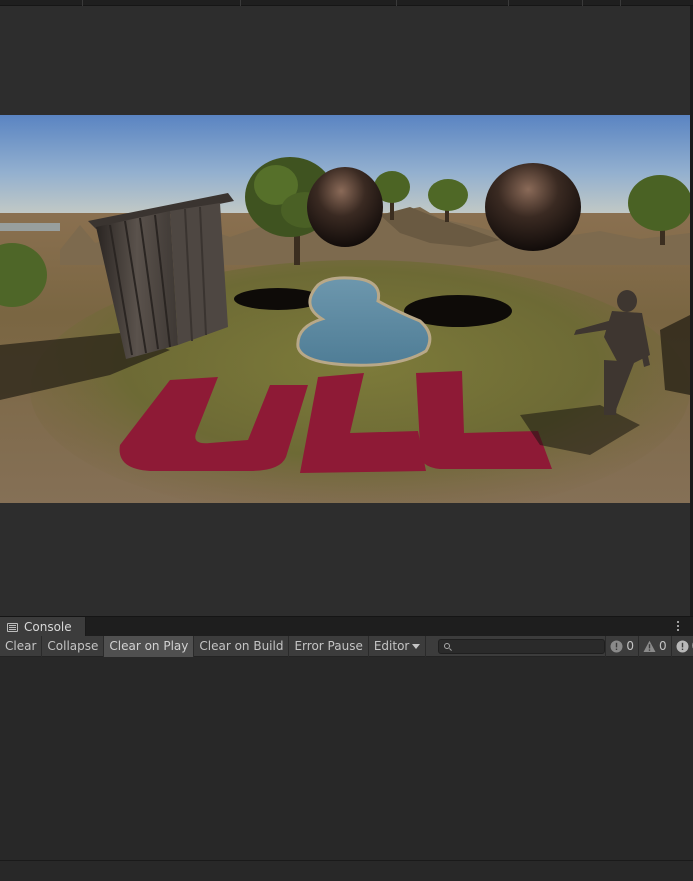 This screenshot has width=693, height=881. I want to click on log-counters: 0 0 0, so click(649, 646).